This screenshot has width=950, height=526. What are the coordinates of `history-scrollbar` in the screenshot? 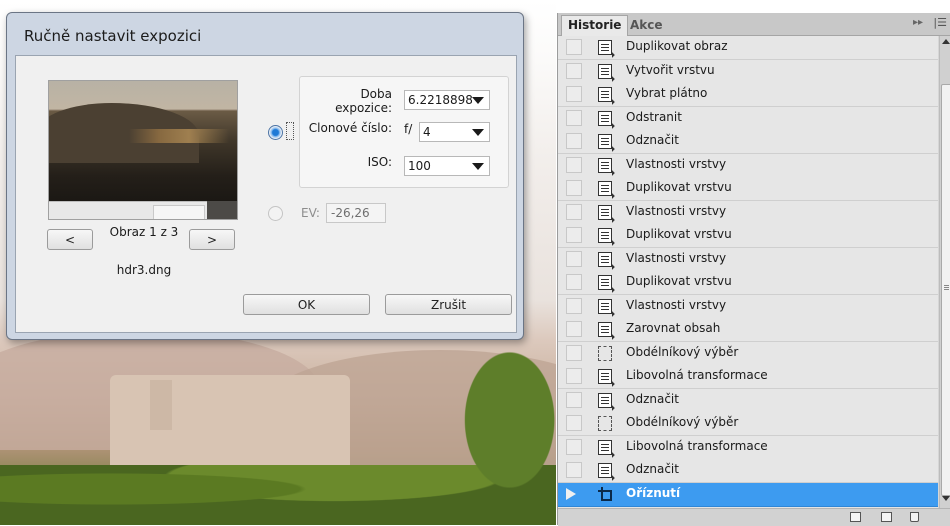 It's located at (944, 272).